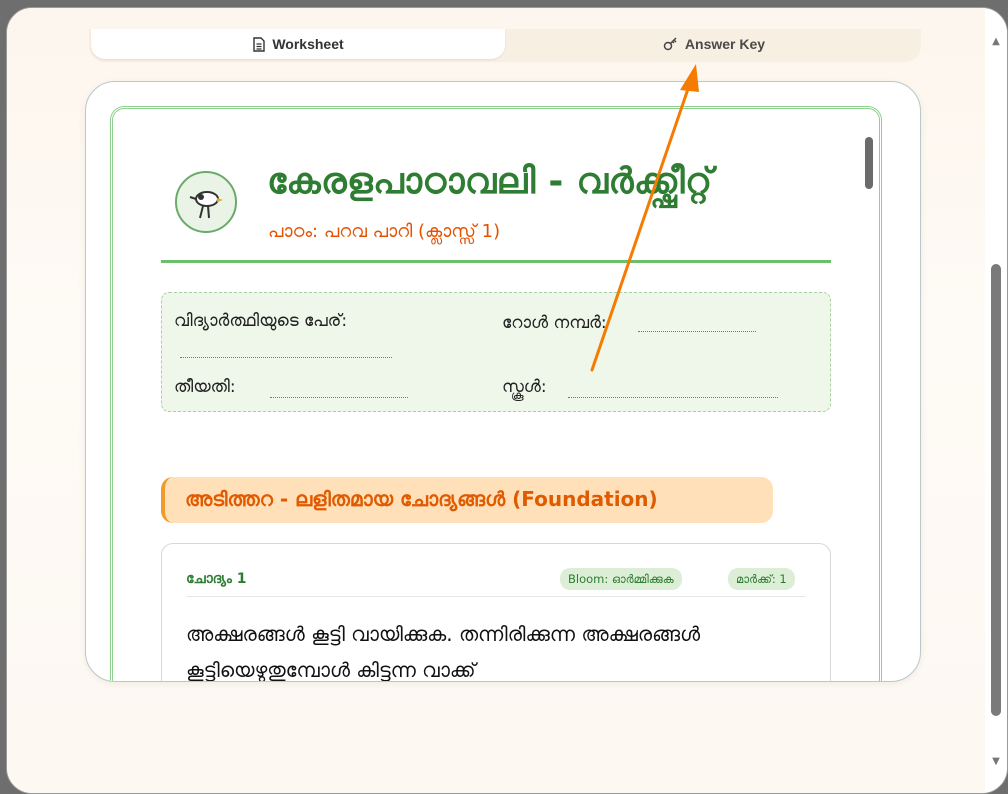  I want to click on roll-number-label: റോൾ നമ്പർ:, so click(554, 323).